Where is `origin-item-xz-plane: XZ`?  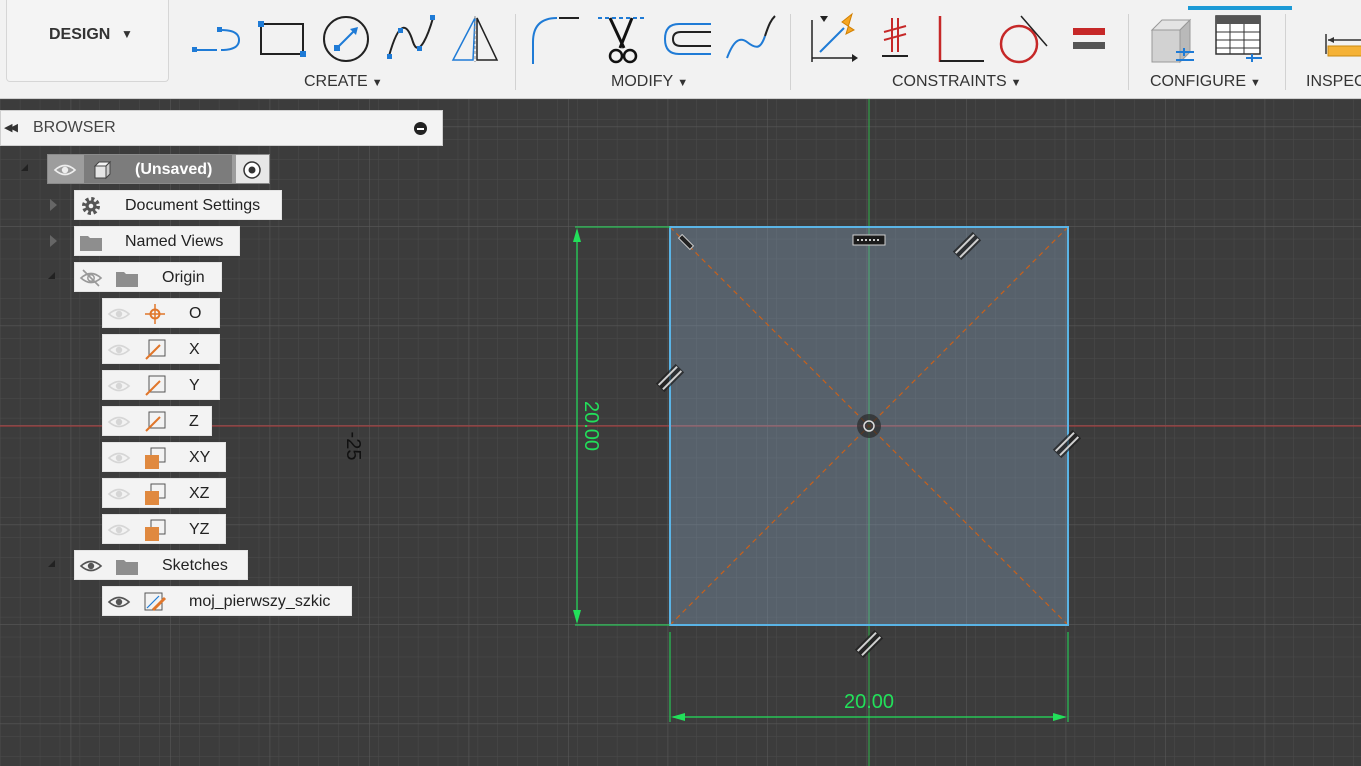 origin-item-xz-plane: XZ is located at coordinates (164, 493).